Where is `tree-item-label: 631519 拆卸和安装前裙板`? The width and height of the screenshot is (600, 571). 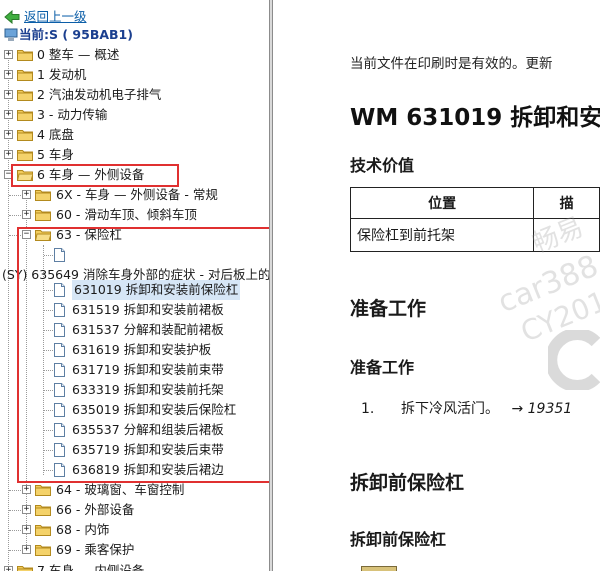
tree-item-label: 631519 拆卸和安装前裙板 is located at coordinates (148, 310).